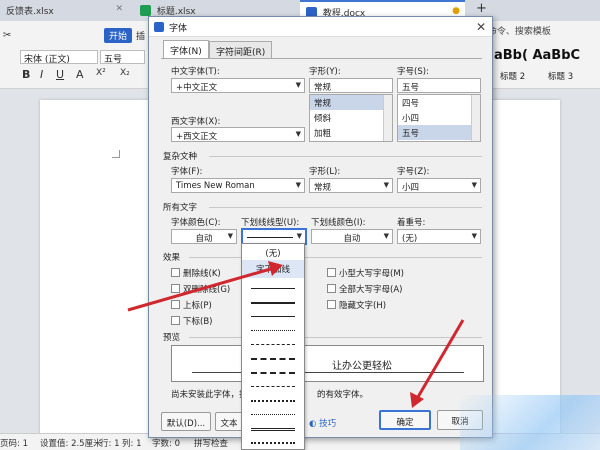 This screenshot has height=450, width=600. I want to click on underline-option-dashed, so click(273, 345).